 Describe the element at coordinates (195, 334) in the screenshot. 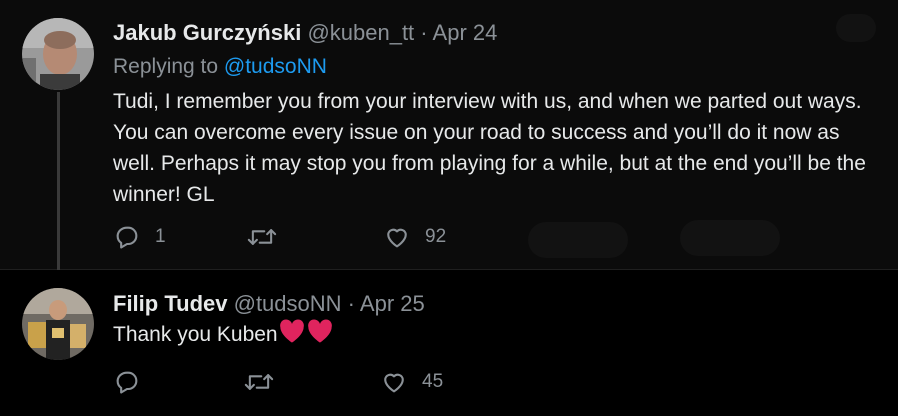

I see `tweet-text-content: Thank you Kuben` at that location.